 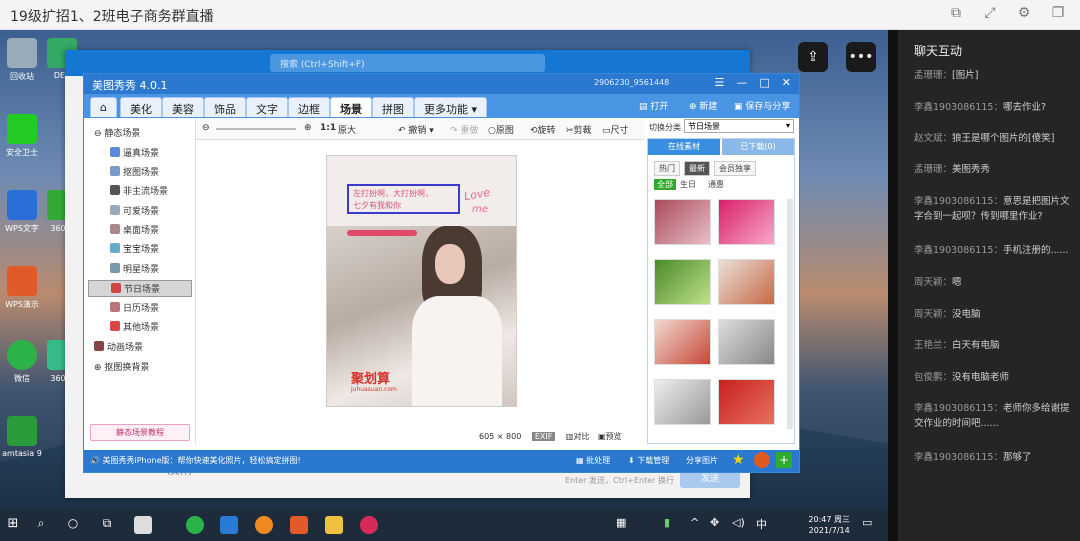 I want to click on restore-icon: ❐, so click(x=1058, y=13).